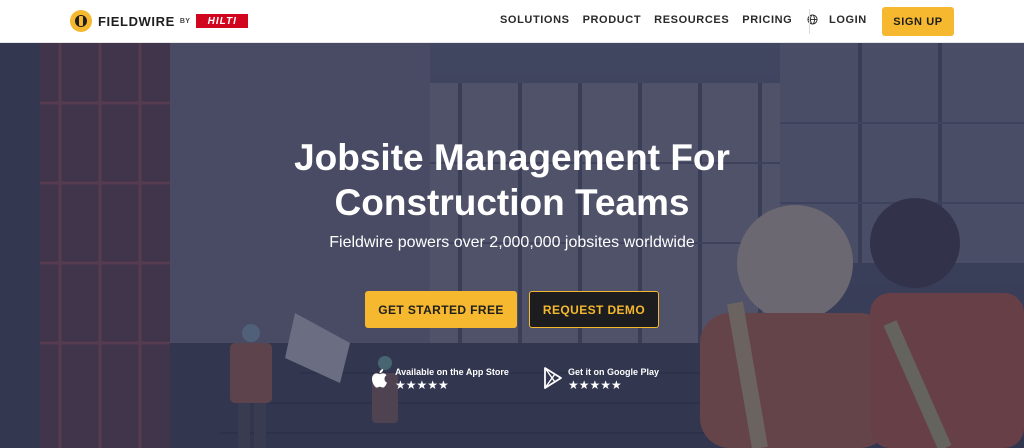 This screenshot has width=1024, height=448. Describe the element at coordinates (553, 378) in the screenshot. I see `play-icon` at that location.